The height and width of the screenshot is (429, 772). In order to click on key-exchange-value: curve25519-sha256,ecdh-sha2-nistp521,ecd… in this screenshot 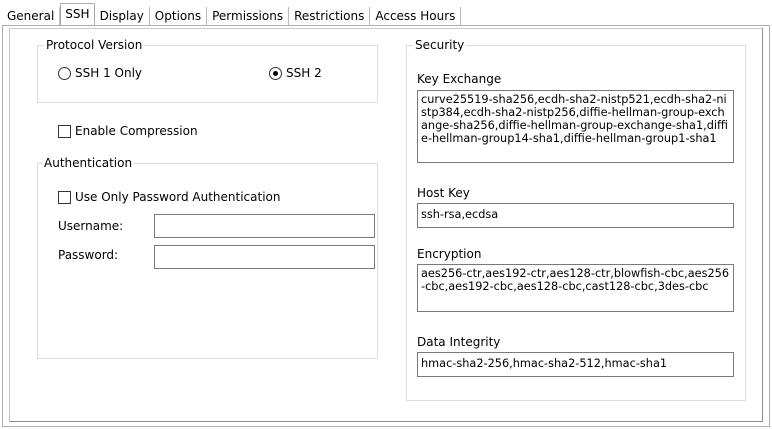, I will do `click(574, 119)`.